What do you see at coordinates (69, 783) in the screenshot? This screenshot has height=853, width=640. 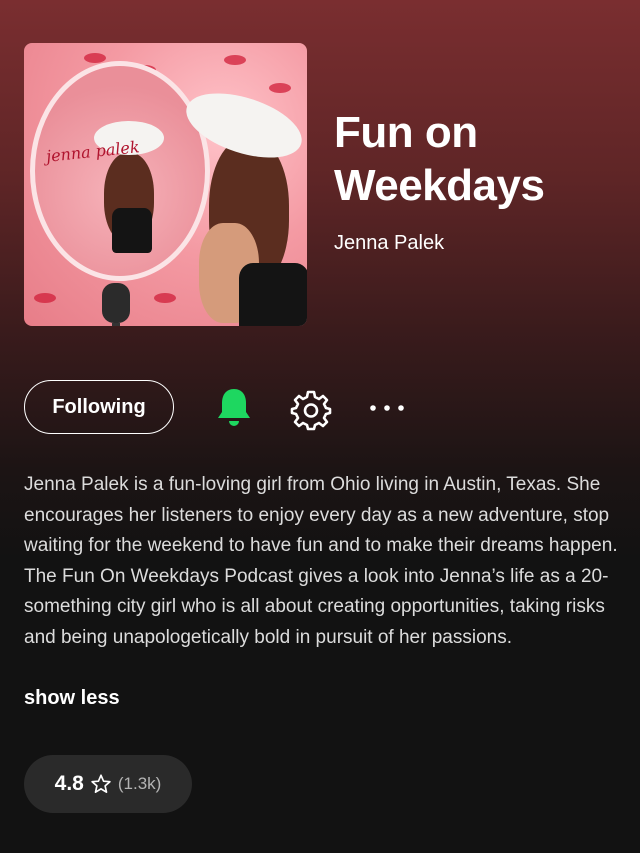 I see `rating-value: 4.8` at bounding box center [69, 783].